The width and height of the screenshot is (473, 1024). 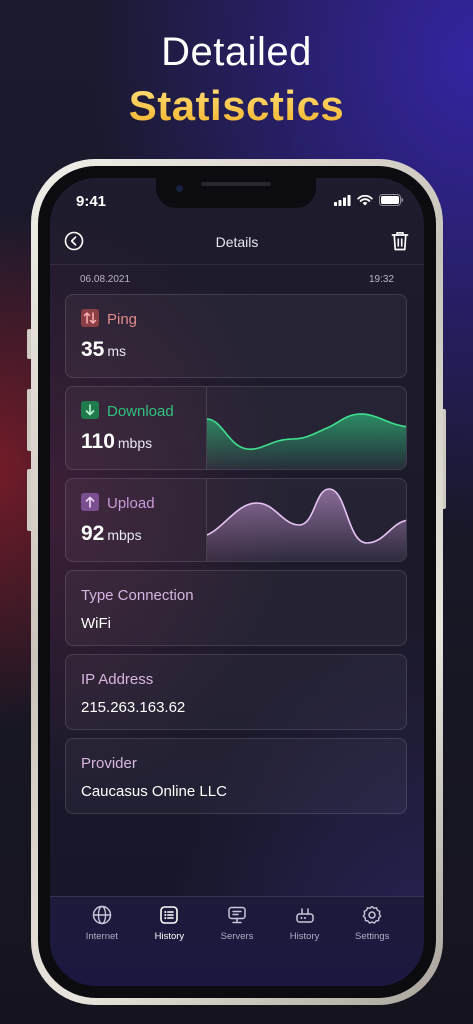 What do you see at coordinates (140, 411) in the screenshot?
I see `download-label: Download` at bounding box center [140, 411].